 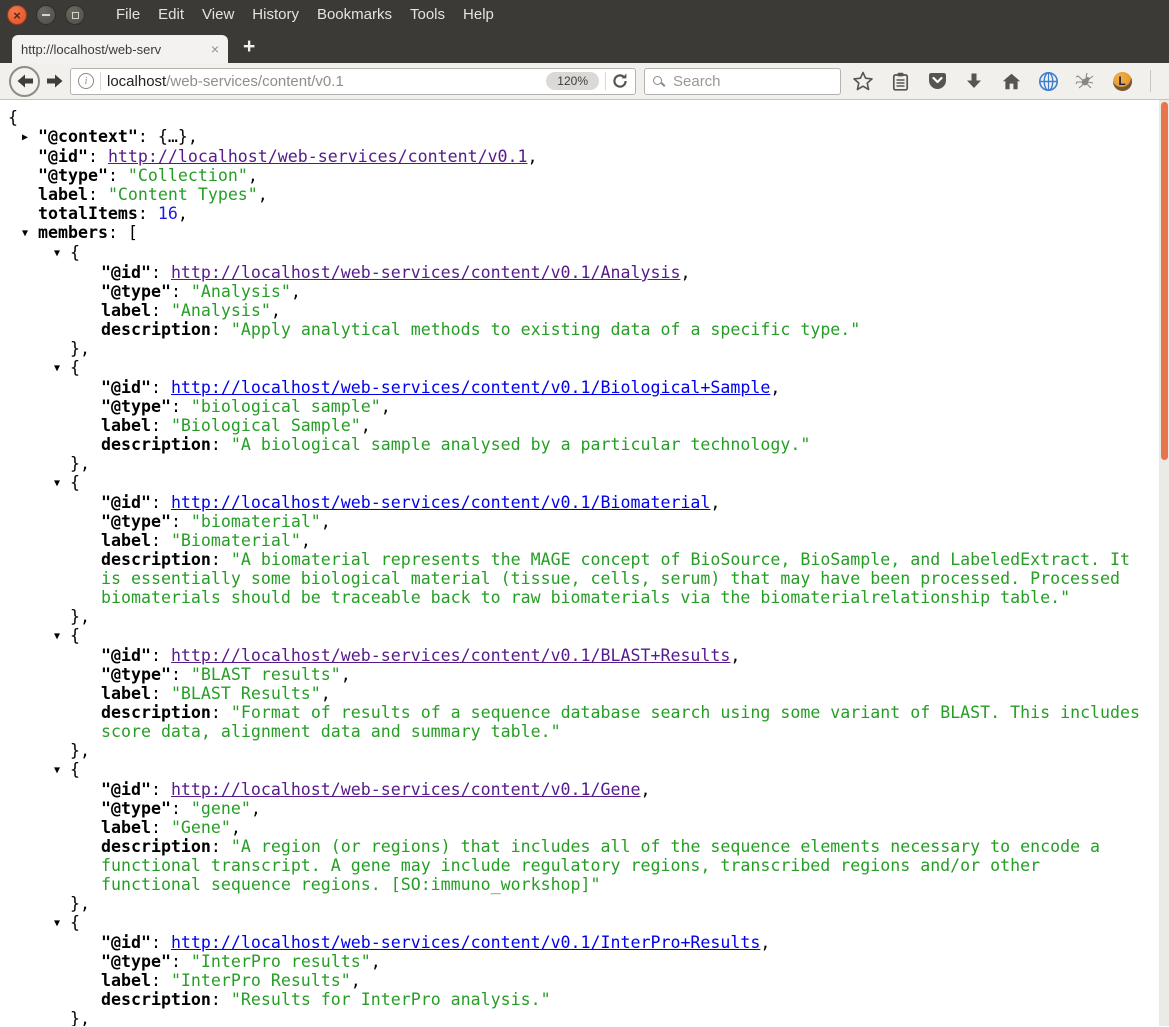 What do you see at coordinates (24, 81) in the screenshot?
I see `back-button` at bounding box center [24, 81].